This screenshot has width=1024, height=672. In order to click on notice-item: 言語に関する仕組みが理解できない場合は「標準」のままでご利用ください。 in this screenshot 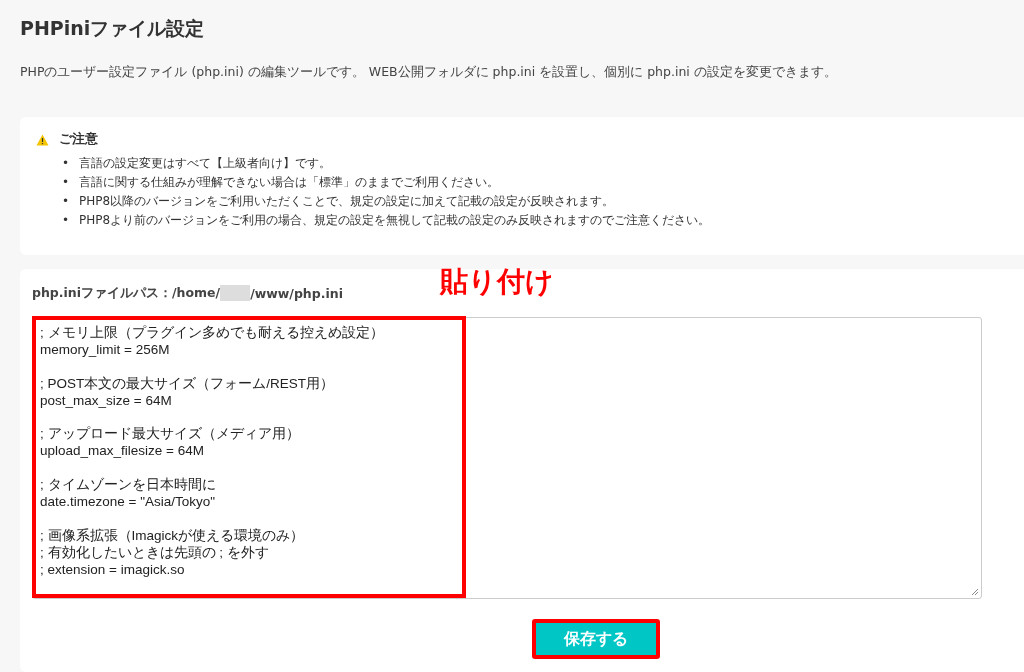, I will do `click(289, 182)`.